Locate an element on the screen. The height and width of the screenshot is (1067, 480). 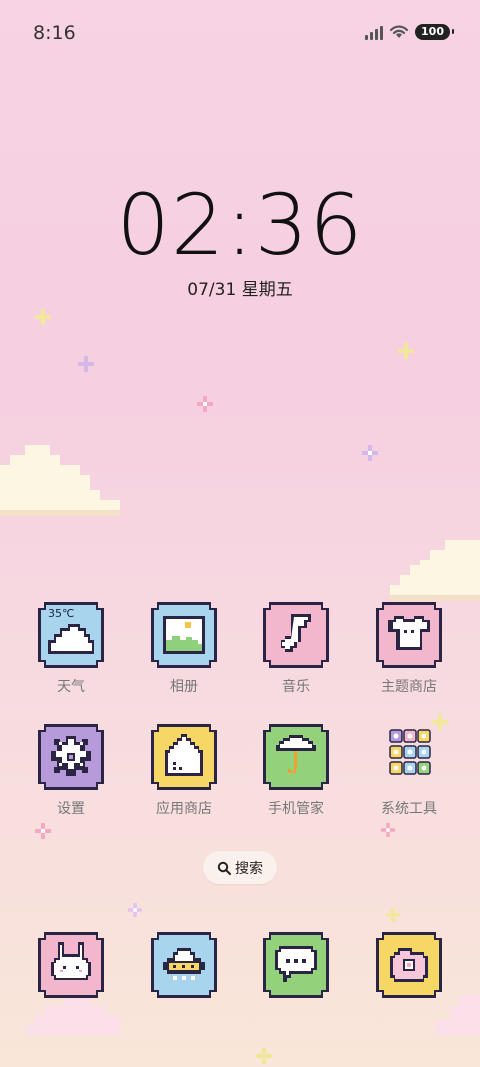
app-settings: 设置 is located at coordinates (71, 770).